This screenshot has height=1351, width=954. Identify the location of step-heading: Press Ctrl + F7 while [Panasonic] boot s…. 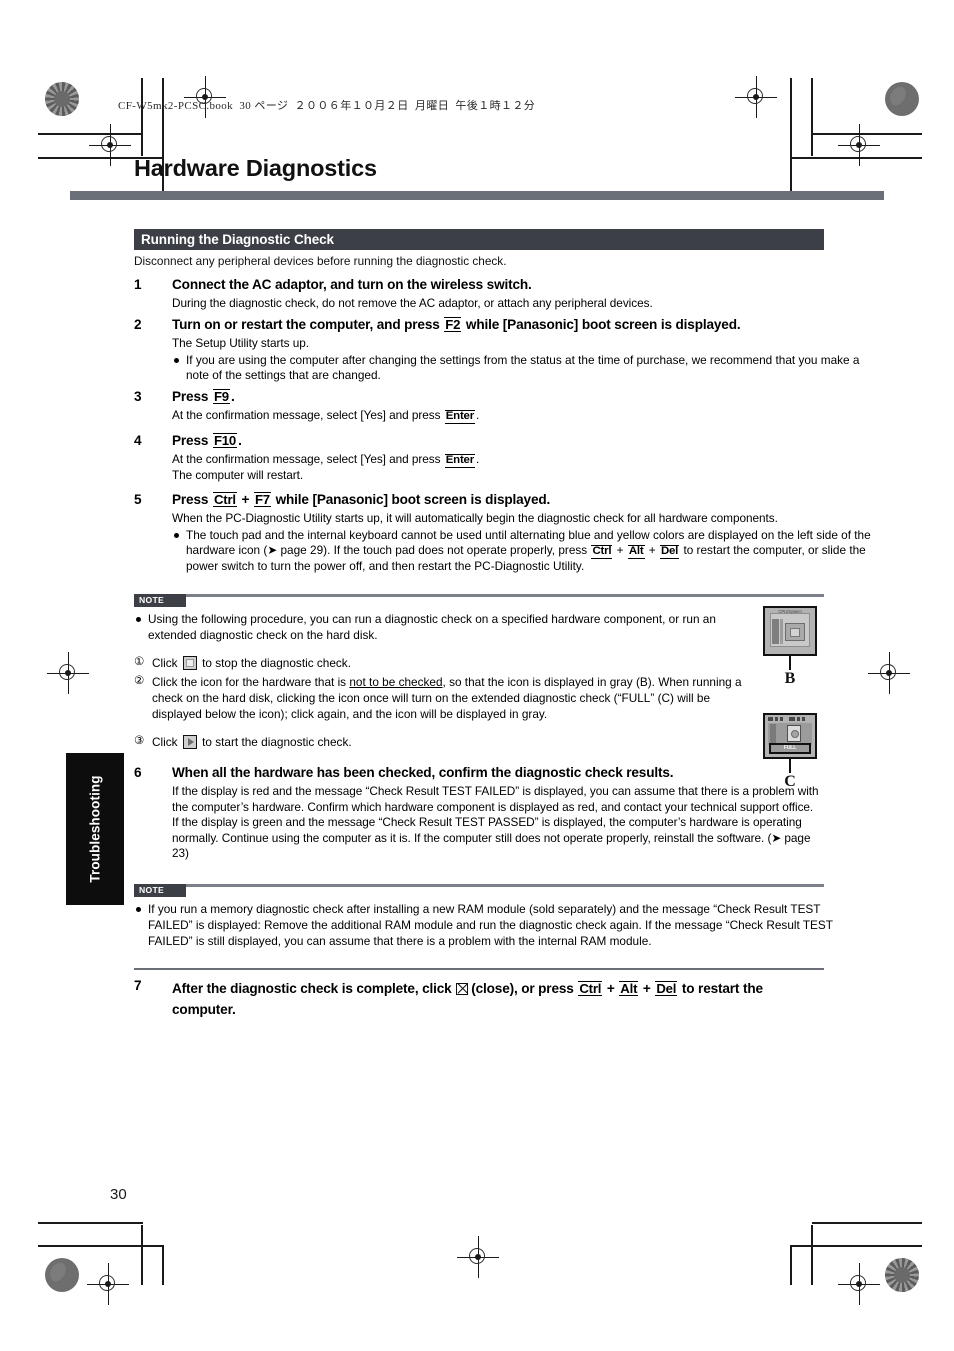
(499, 500).